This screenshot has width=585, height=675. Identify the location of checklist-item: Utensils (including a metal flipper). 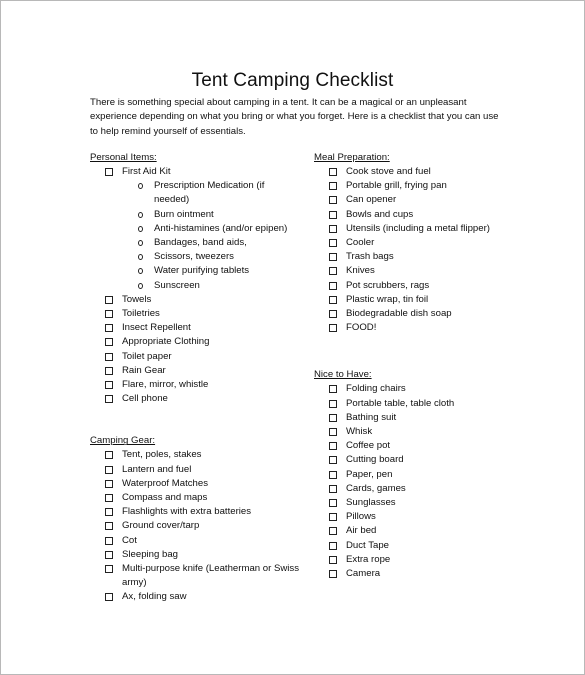
(414, 229).